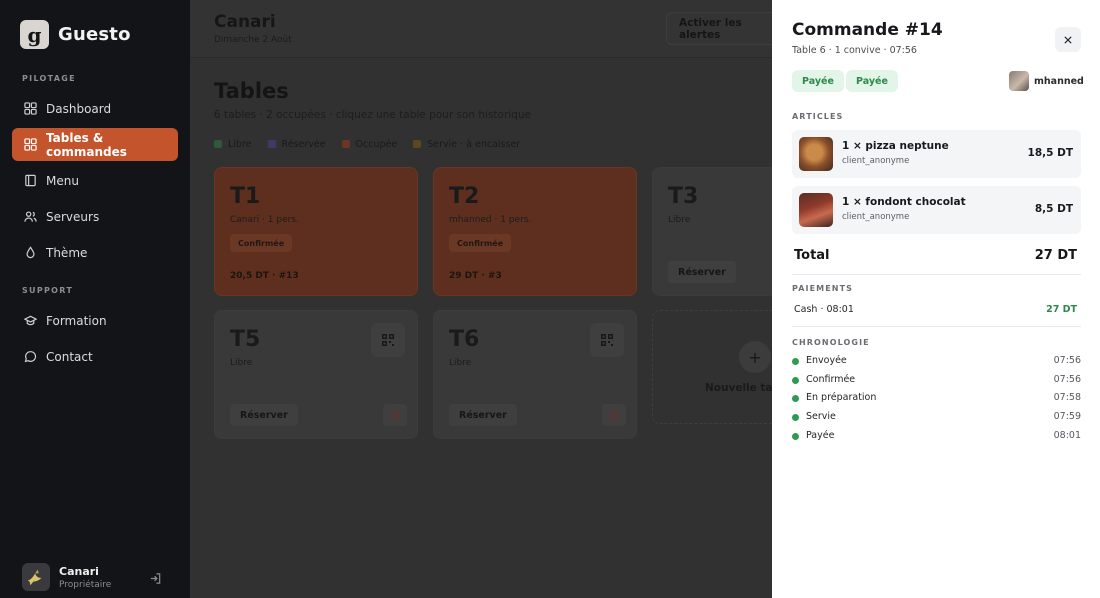  I want to click on timeline-event: Confirmée, so click(831, 379).